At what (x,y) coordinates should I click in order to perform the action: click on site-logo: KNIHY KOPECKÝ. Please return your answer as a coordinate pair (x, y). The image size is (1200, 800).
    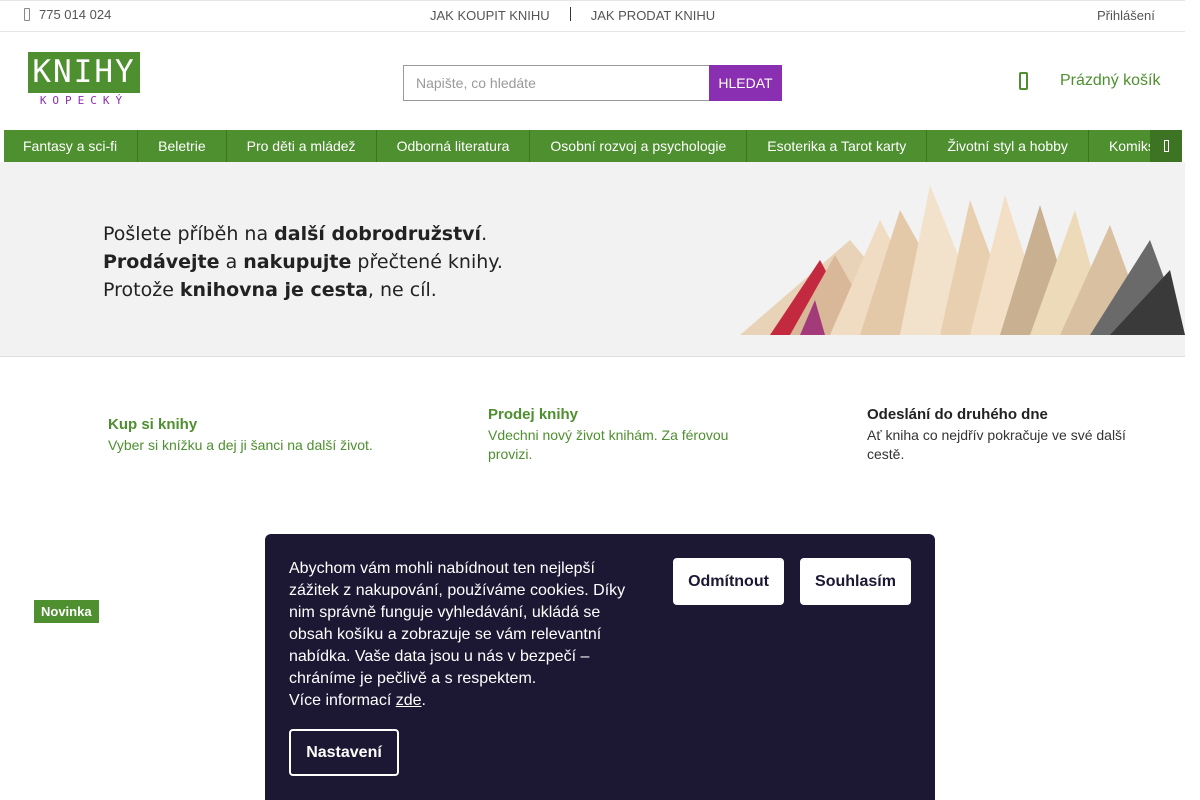
    Looking at the image, I should click on (84, 80).